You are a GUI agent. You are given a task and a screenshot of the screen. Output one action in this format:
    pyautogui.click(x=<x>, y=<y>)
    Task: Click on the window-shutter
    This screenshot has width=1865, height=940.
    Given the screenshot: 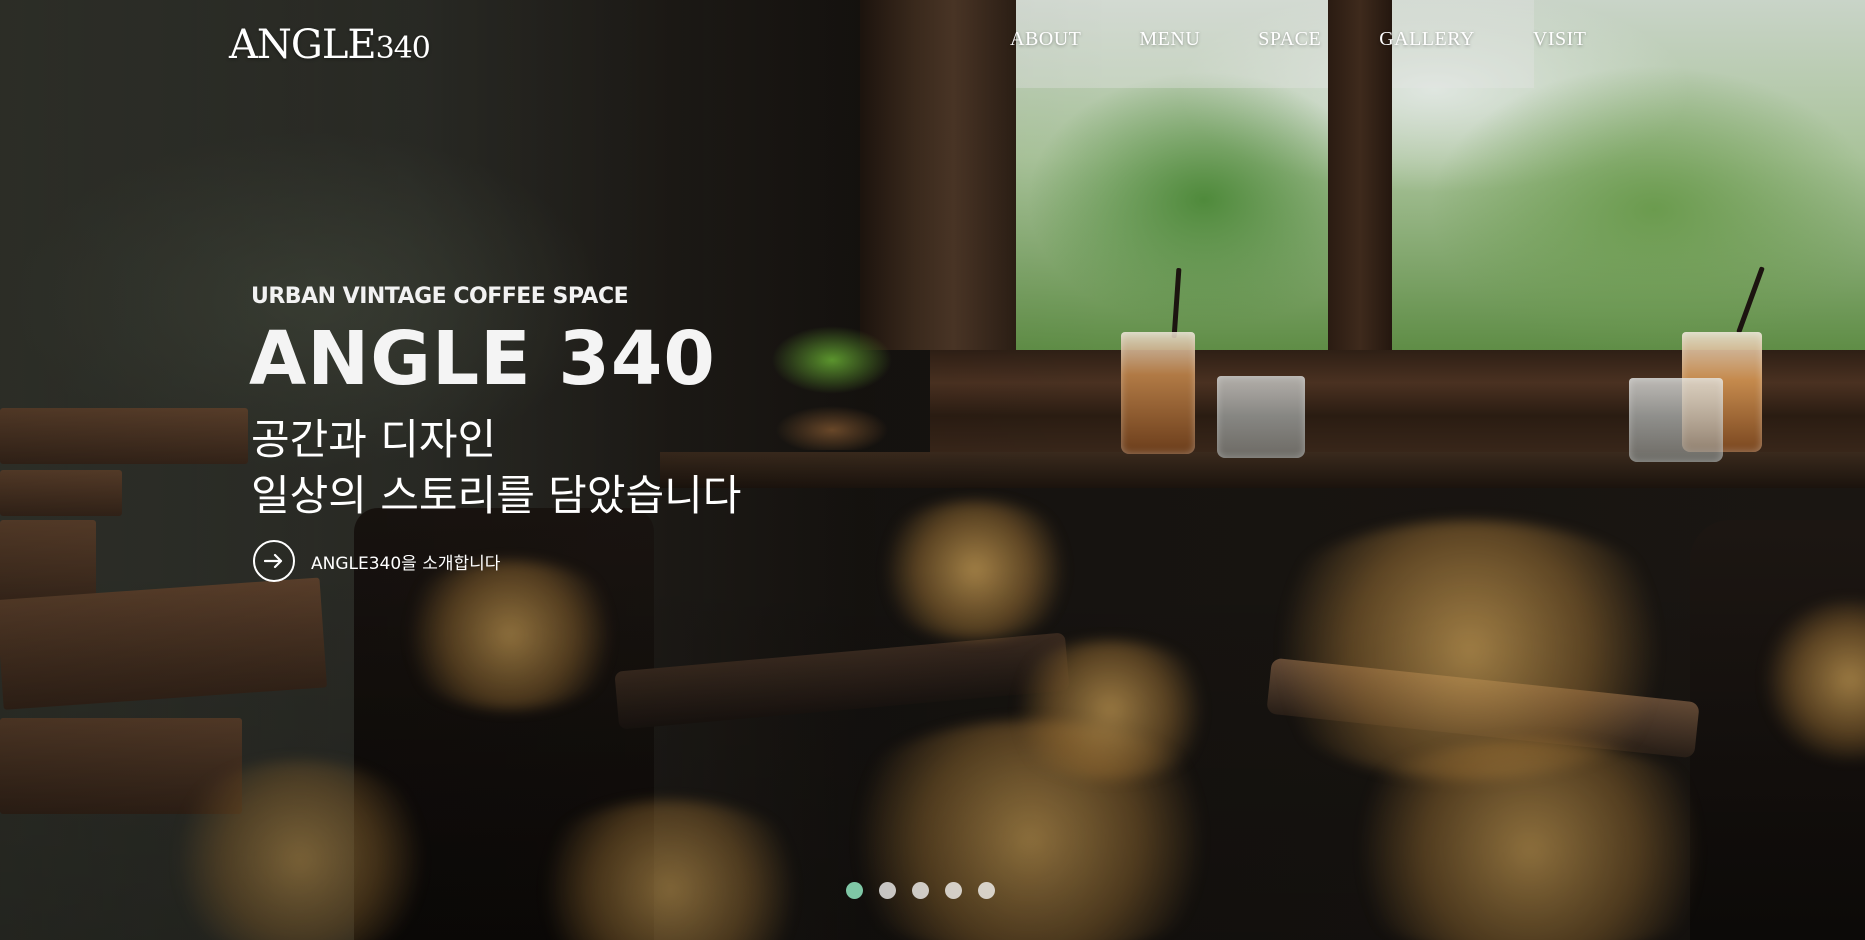 What is the action you would take?
    pyautogui.click(x=938, y=175)
    